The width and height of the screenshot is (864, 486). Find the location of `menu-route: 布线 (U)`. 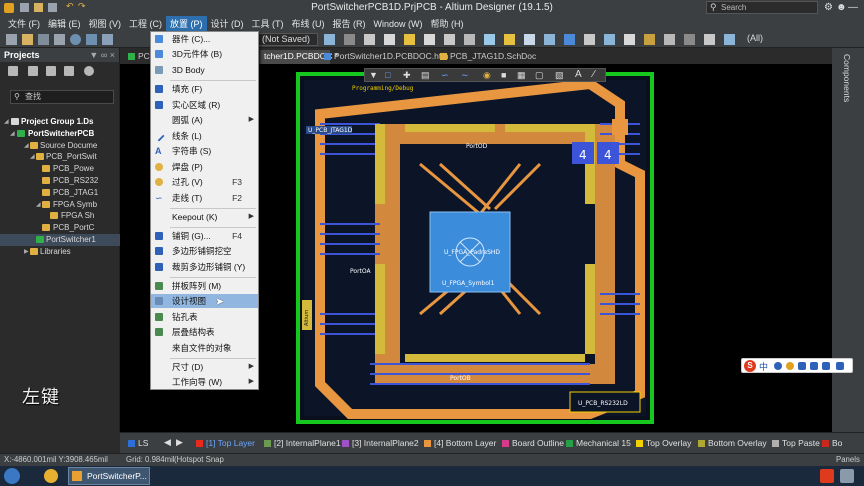

menu-route: 布线 (U) is located at coordinates (308, 23).